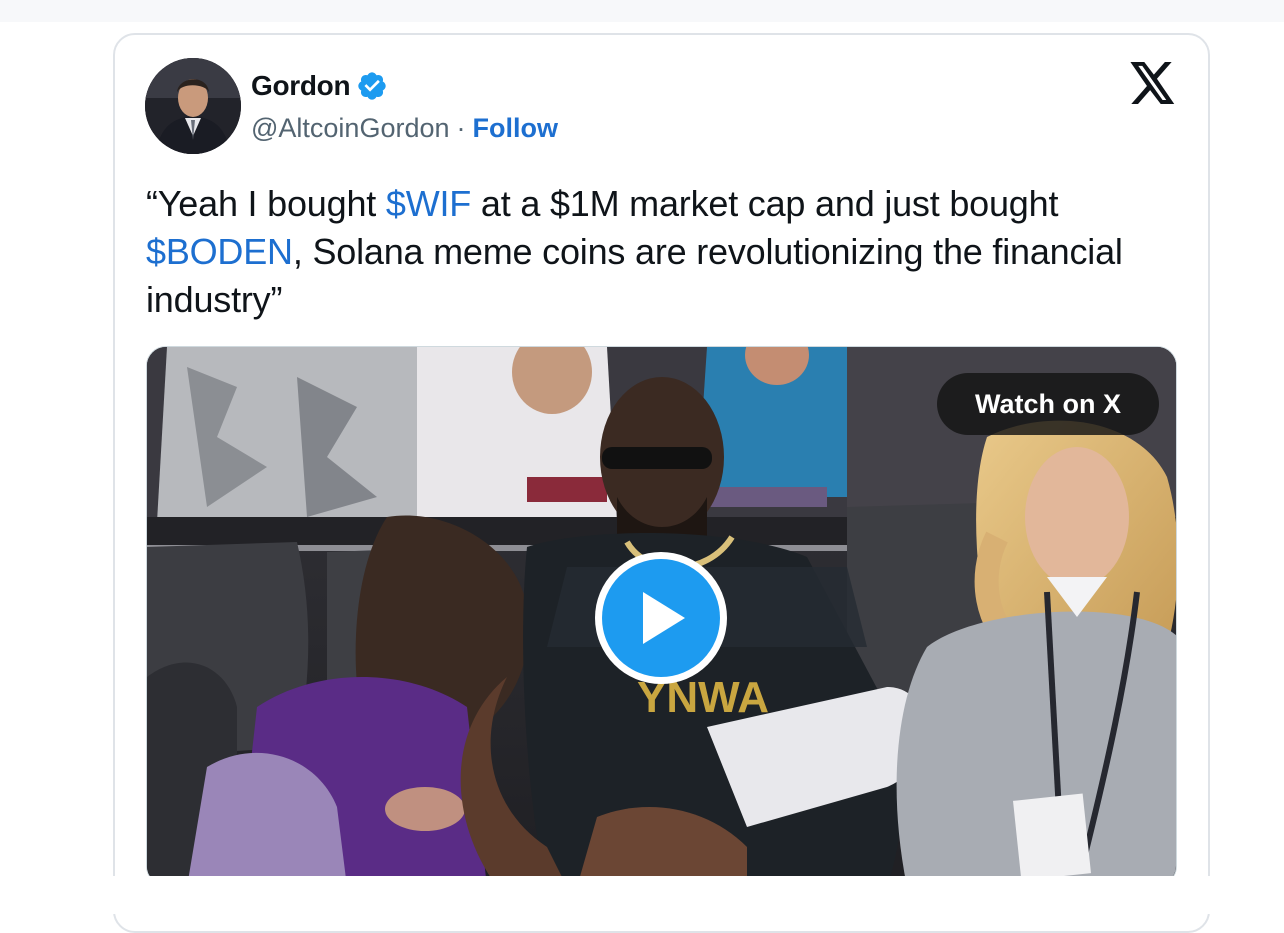  Describe the element at coordinates (1048, 404) in the screenshot. I see `watch-on-x-button: Watch on X` at that location.